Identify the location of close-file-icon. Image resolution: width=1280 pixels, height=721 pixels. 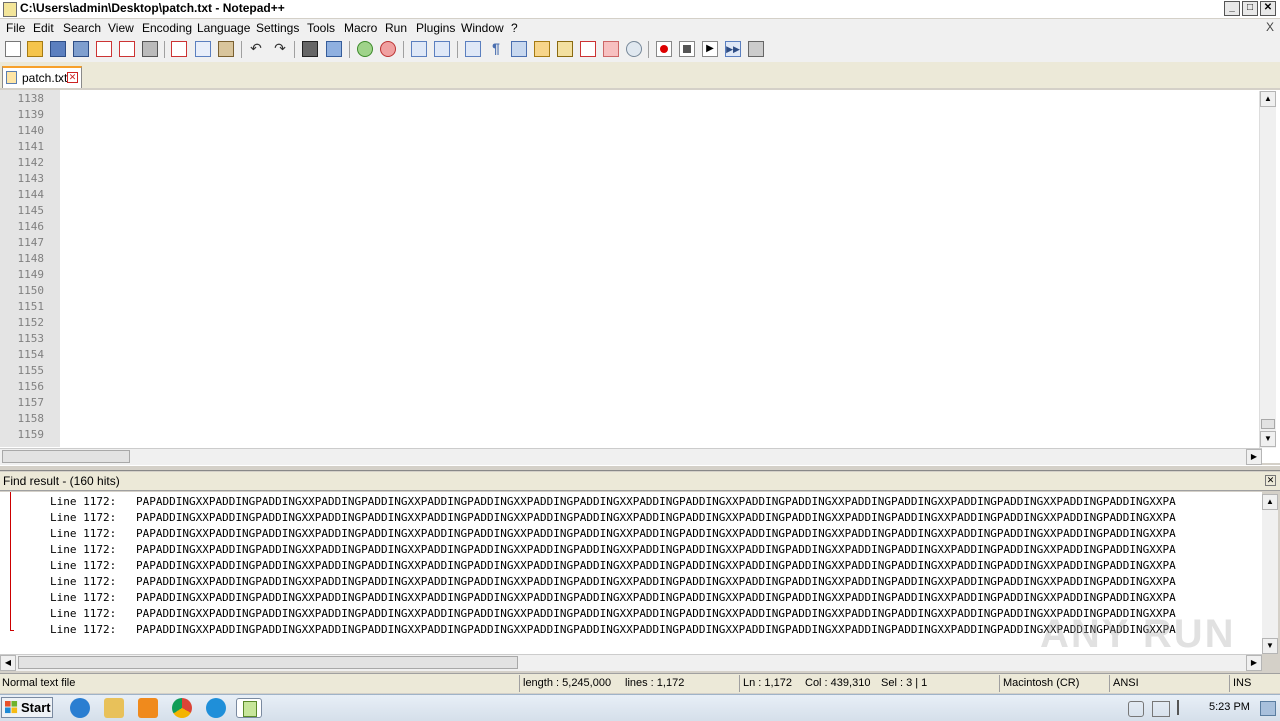
(104, 49).